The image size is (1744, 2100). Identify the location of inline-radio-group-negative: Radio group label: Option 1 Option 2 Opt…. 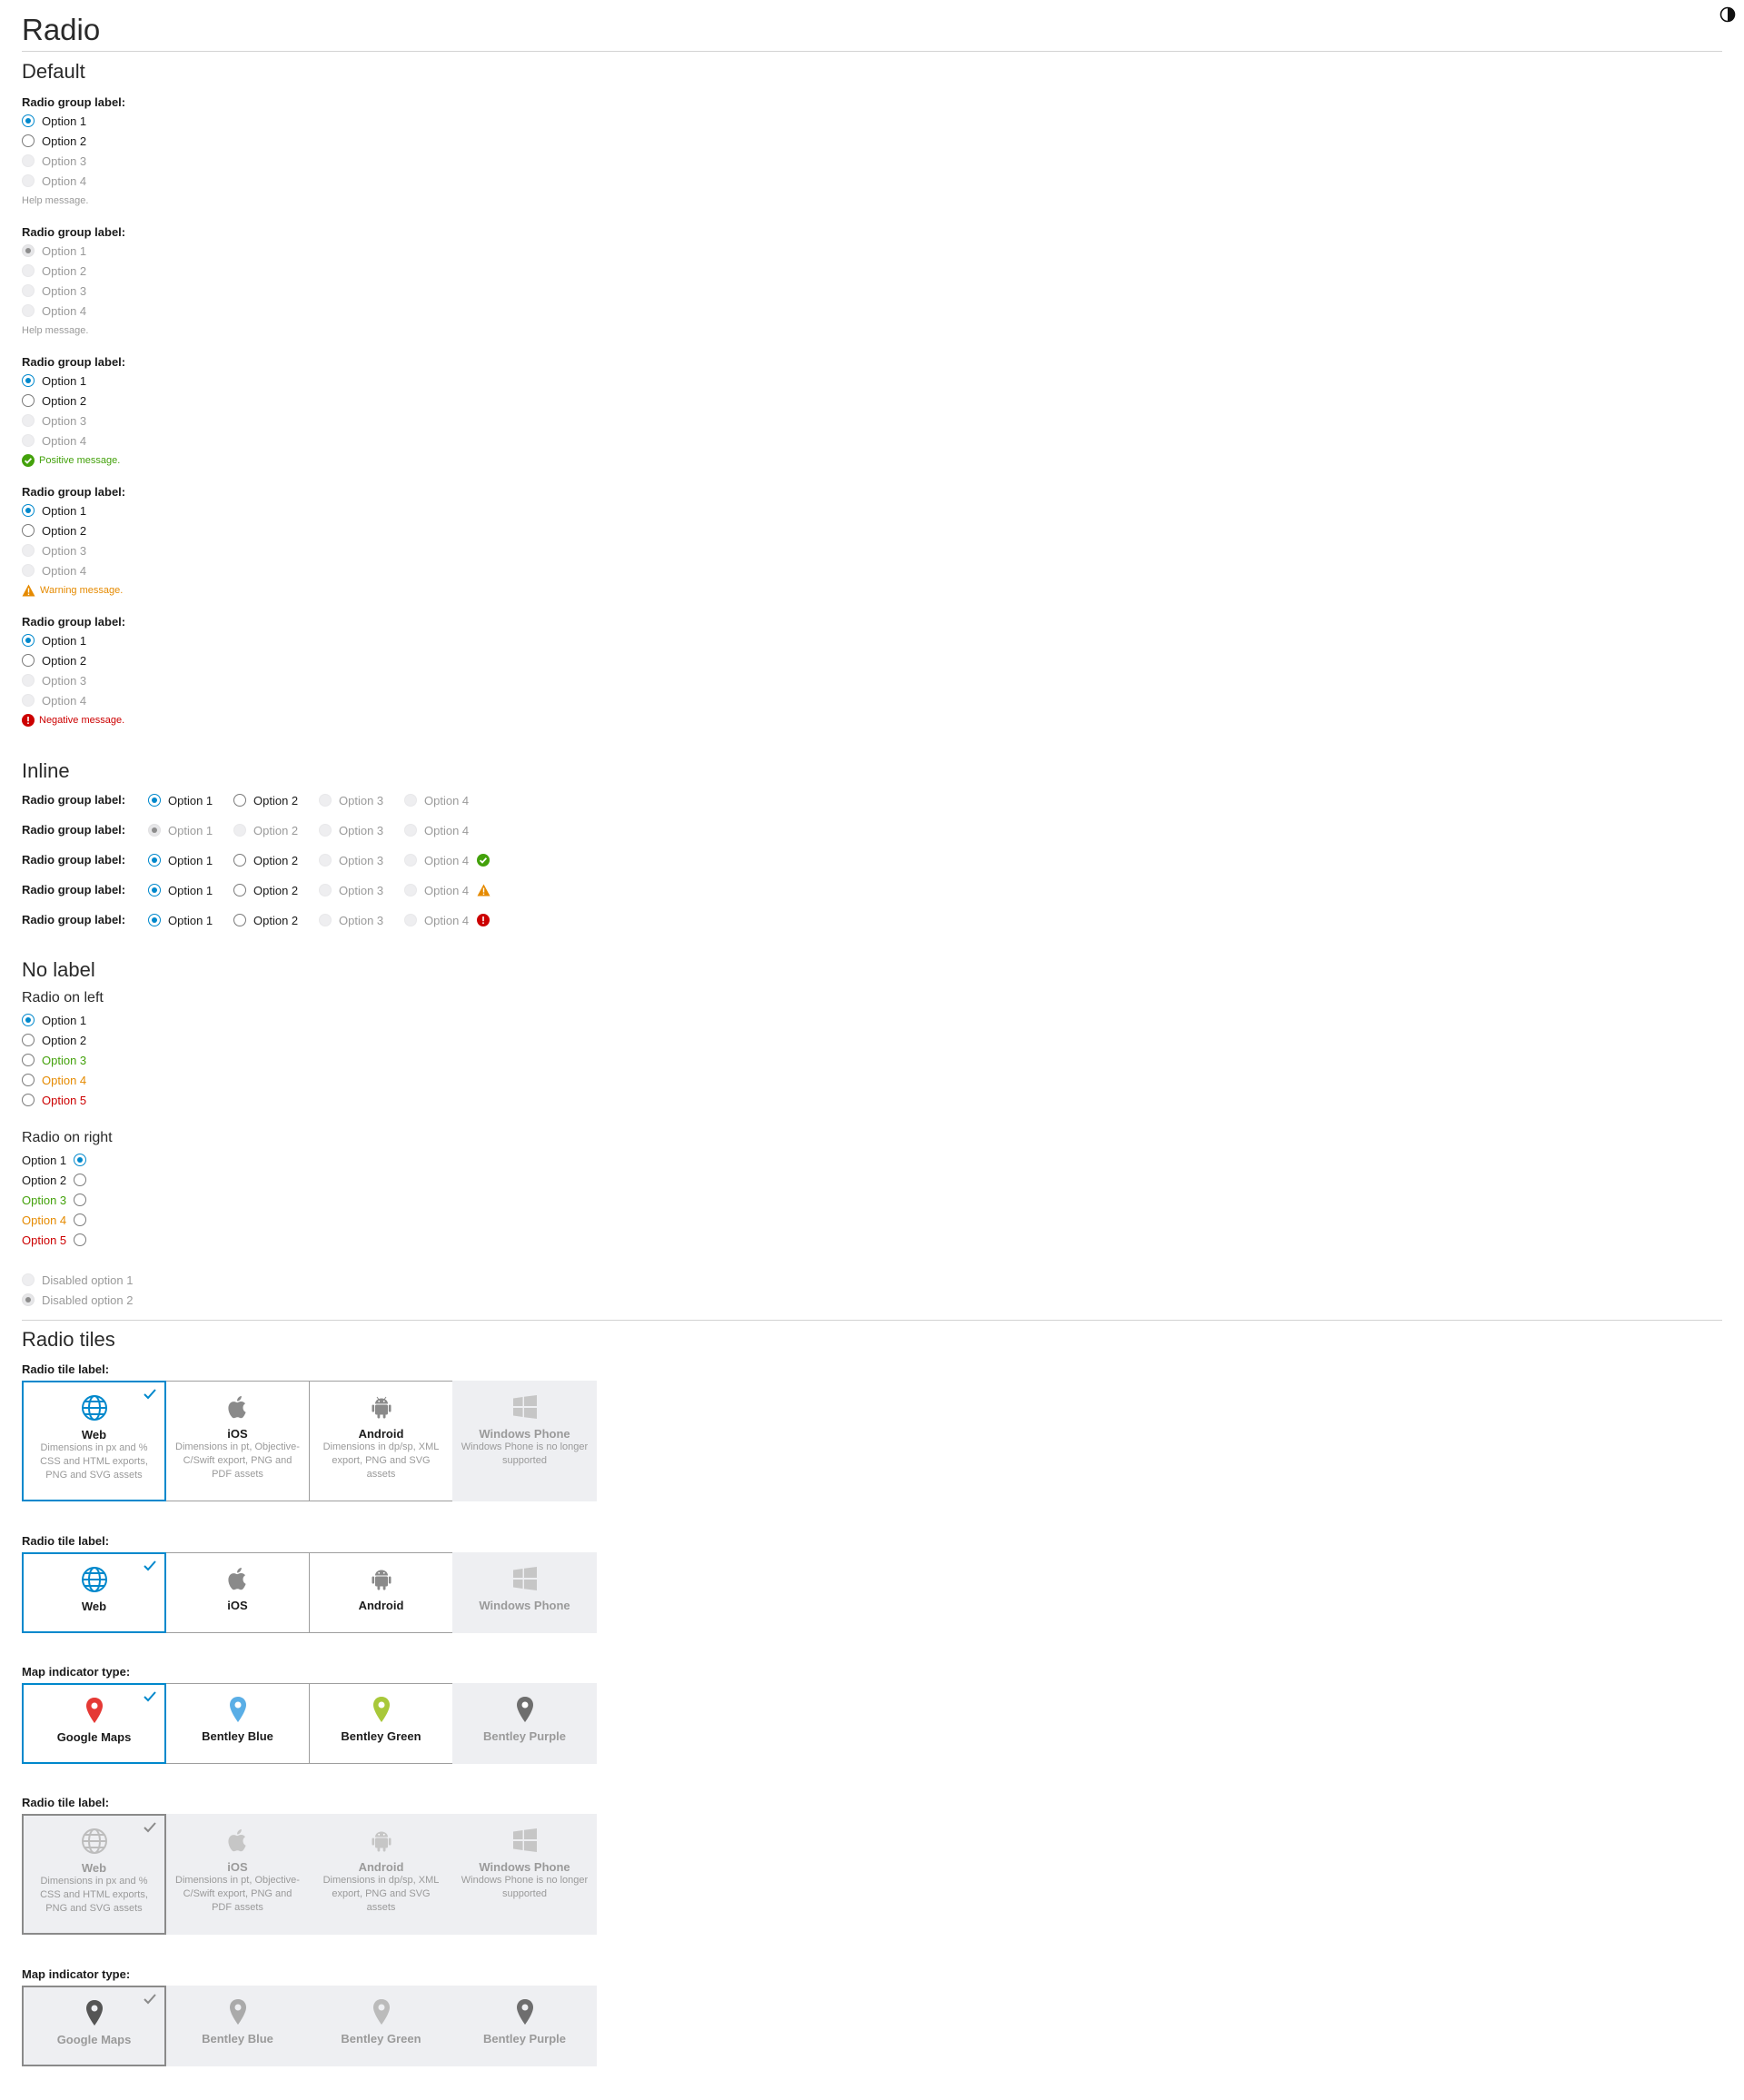
(256, 920).